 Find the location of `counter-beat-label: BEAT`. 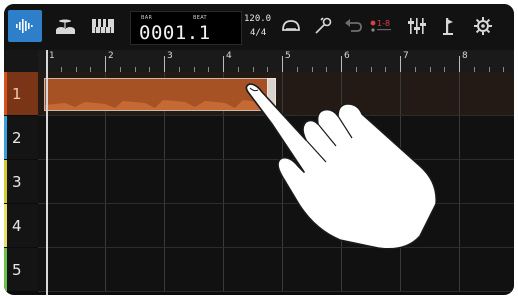

counter-beat-label: BEAT is located at coordinates (200, 18).